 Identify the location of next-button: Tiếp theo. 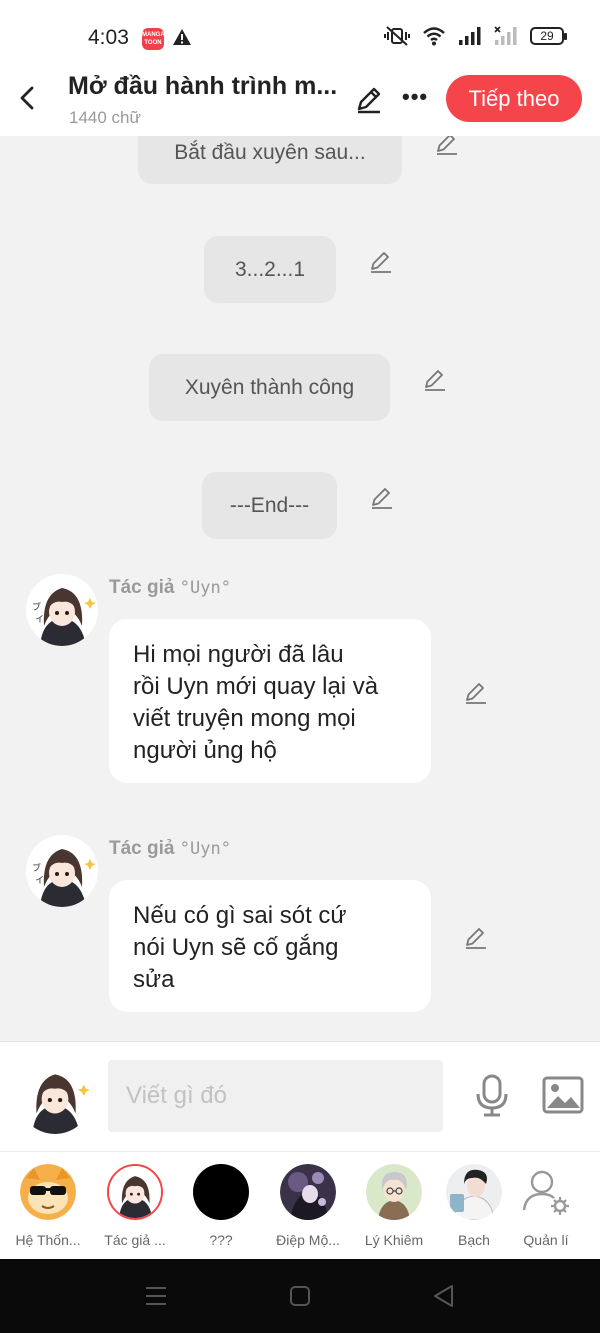
(514, 98).